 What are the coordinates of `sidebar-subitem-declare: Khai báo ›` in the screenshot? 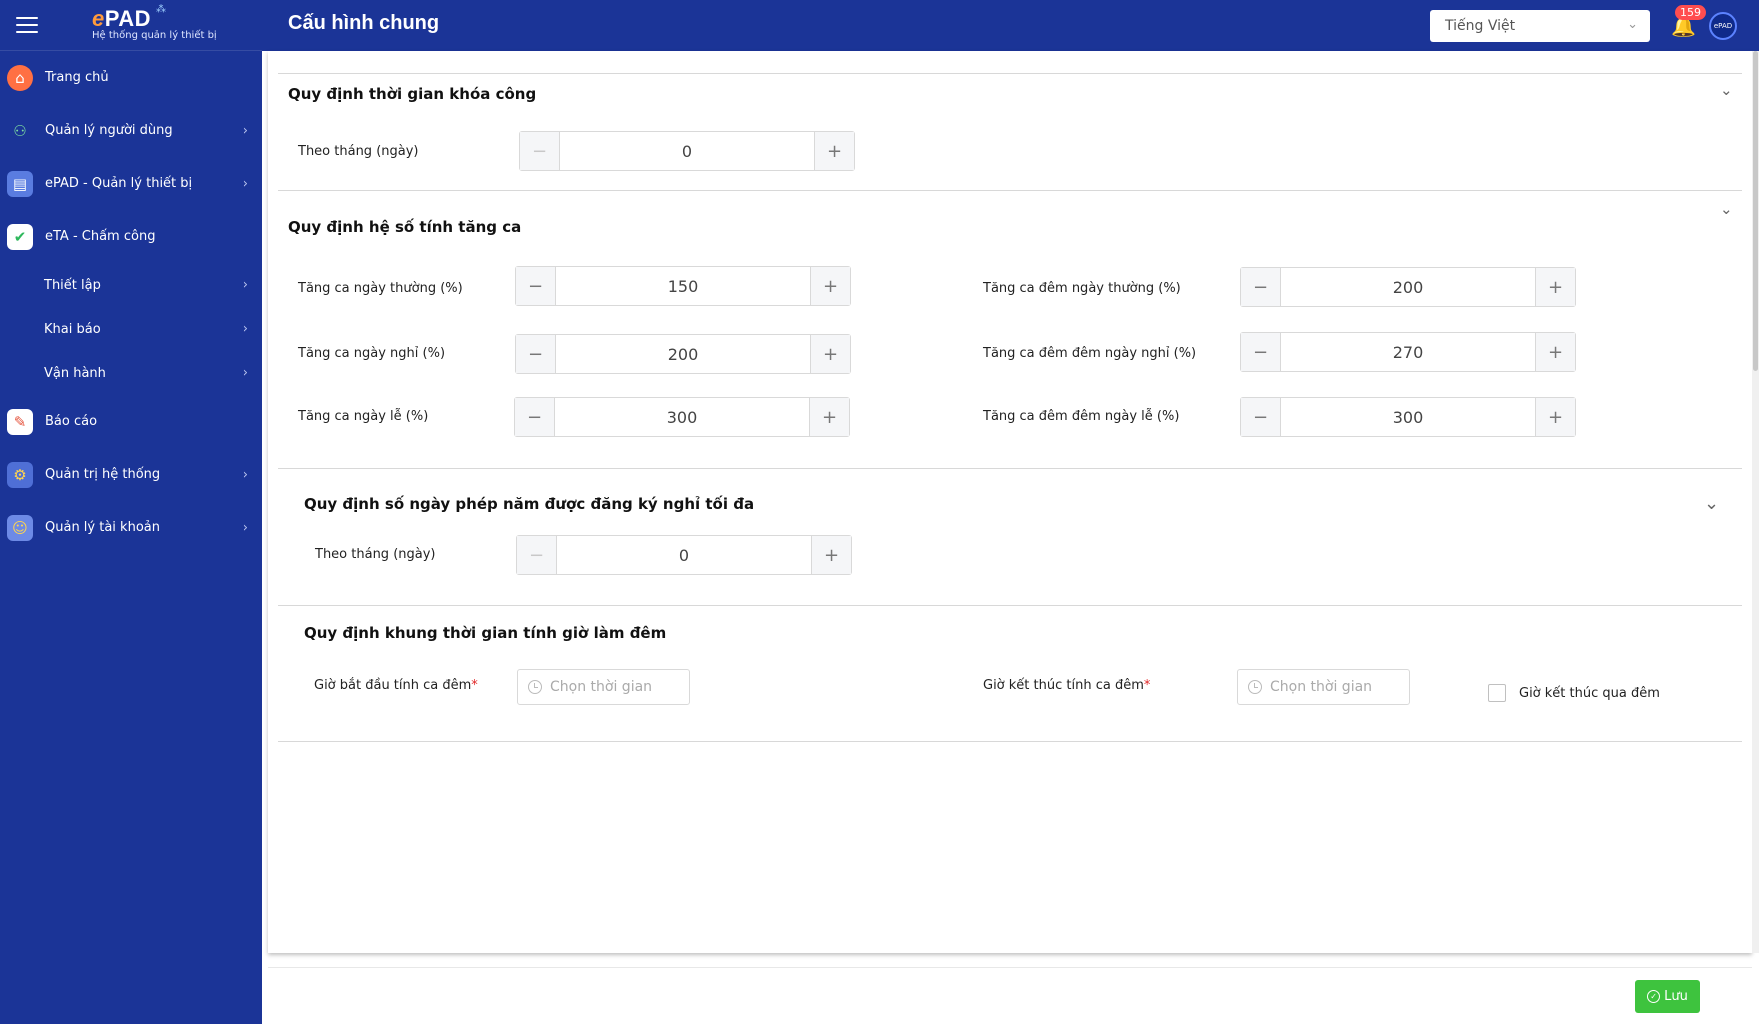 It's located at (131, 329).